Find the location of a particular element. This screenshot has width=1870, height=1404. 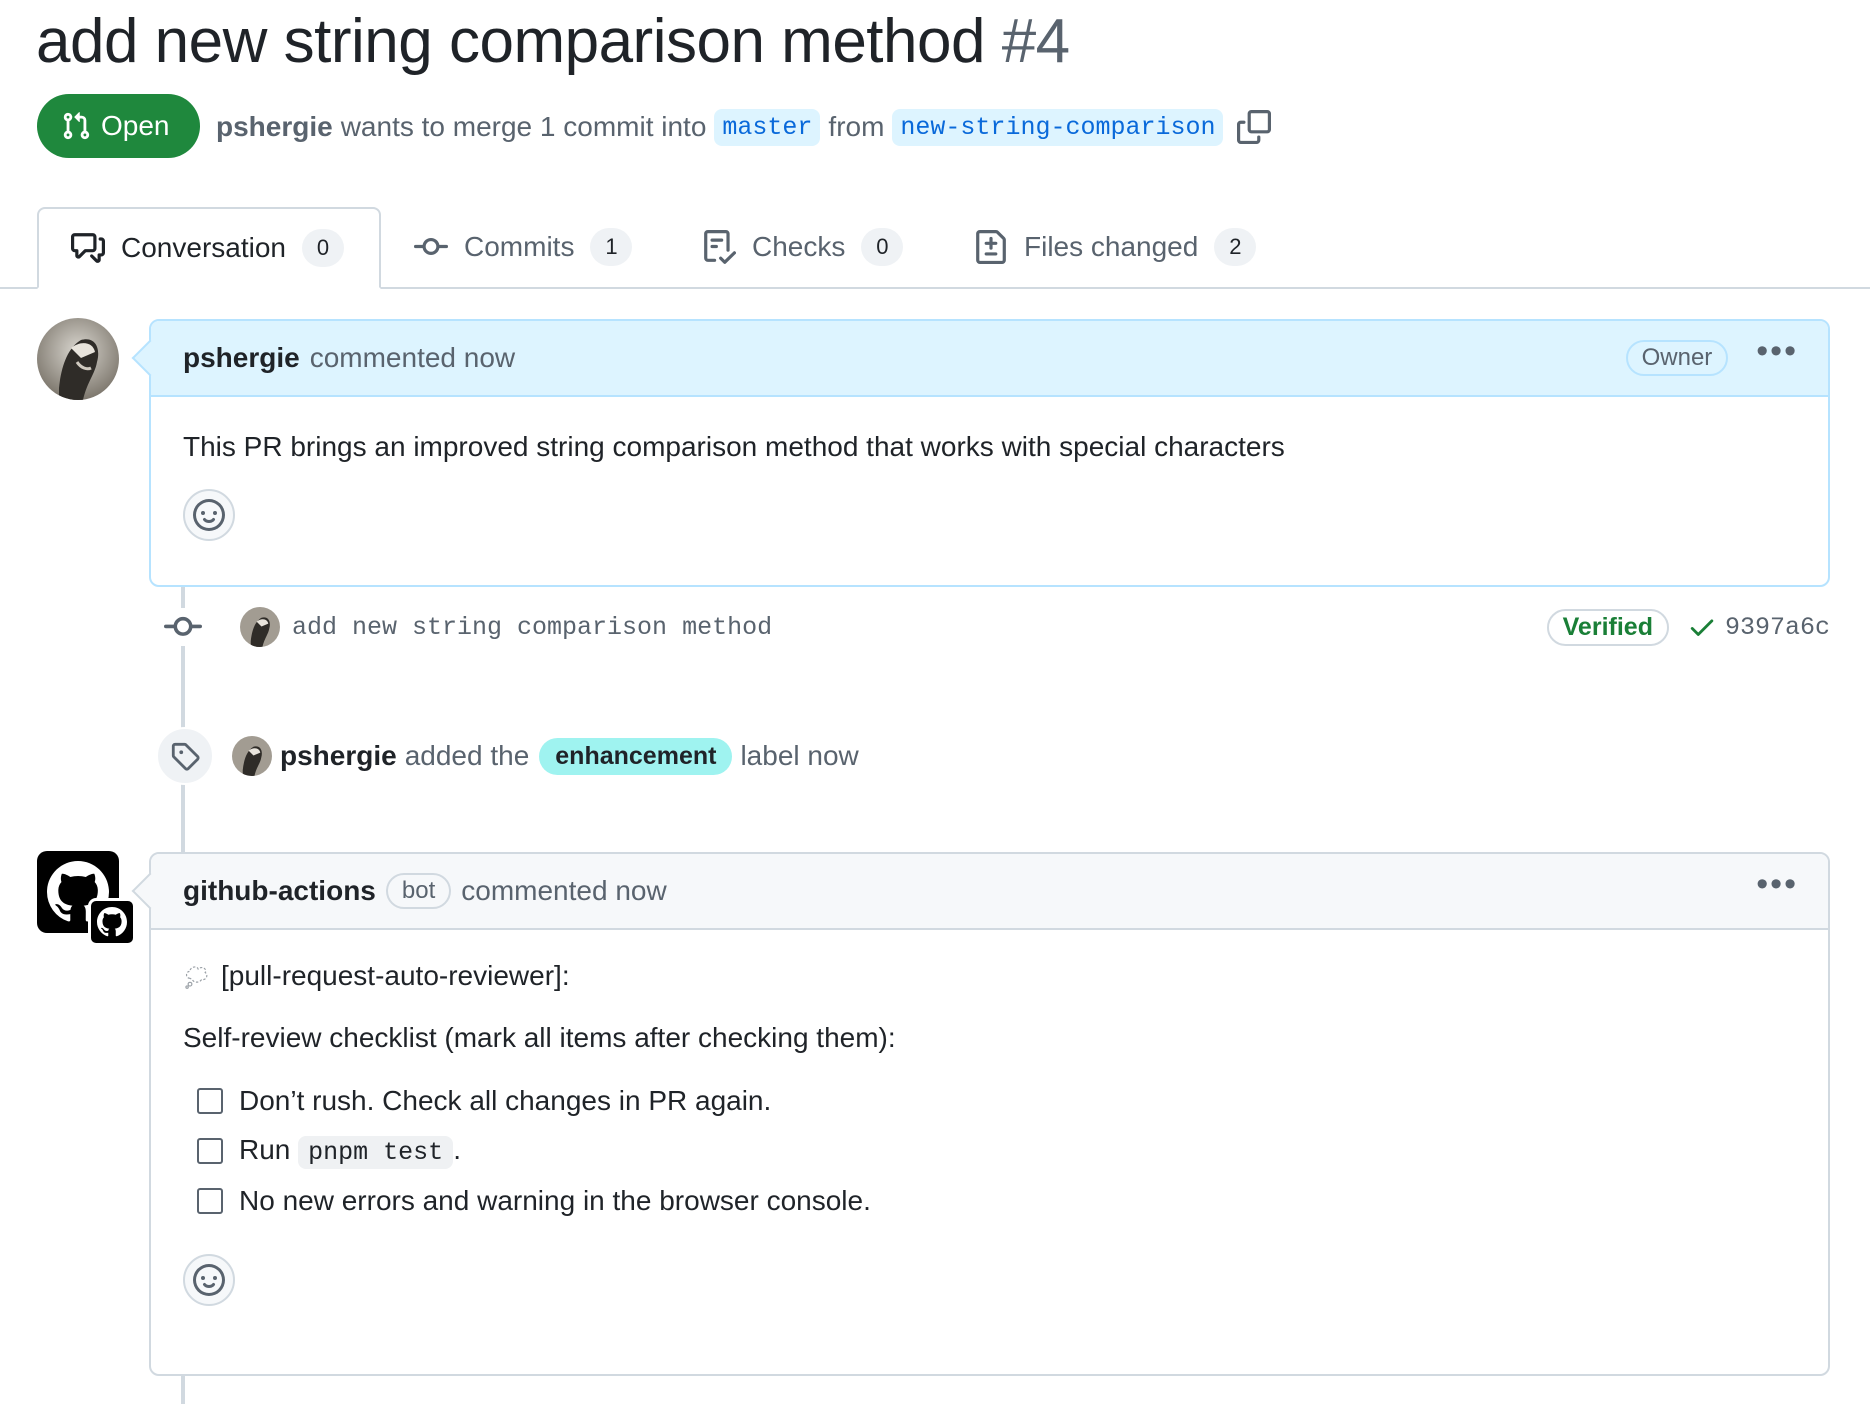

tab-files-changed-count: 2 is located at coordinates (1235, 247).